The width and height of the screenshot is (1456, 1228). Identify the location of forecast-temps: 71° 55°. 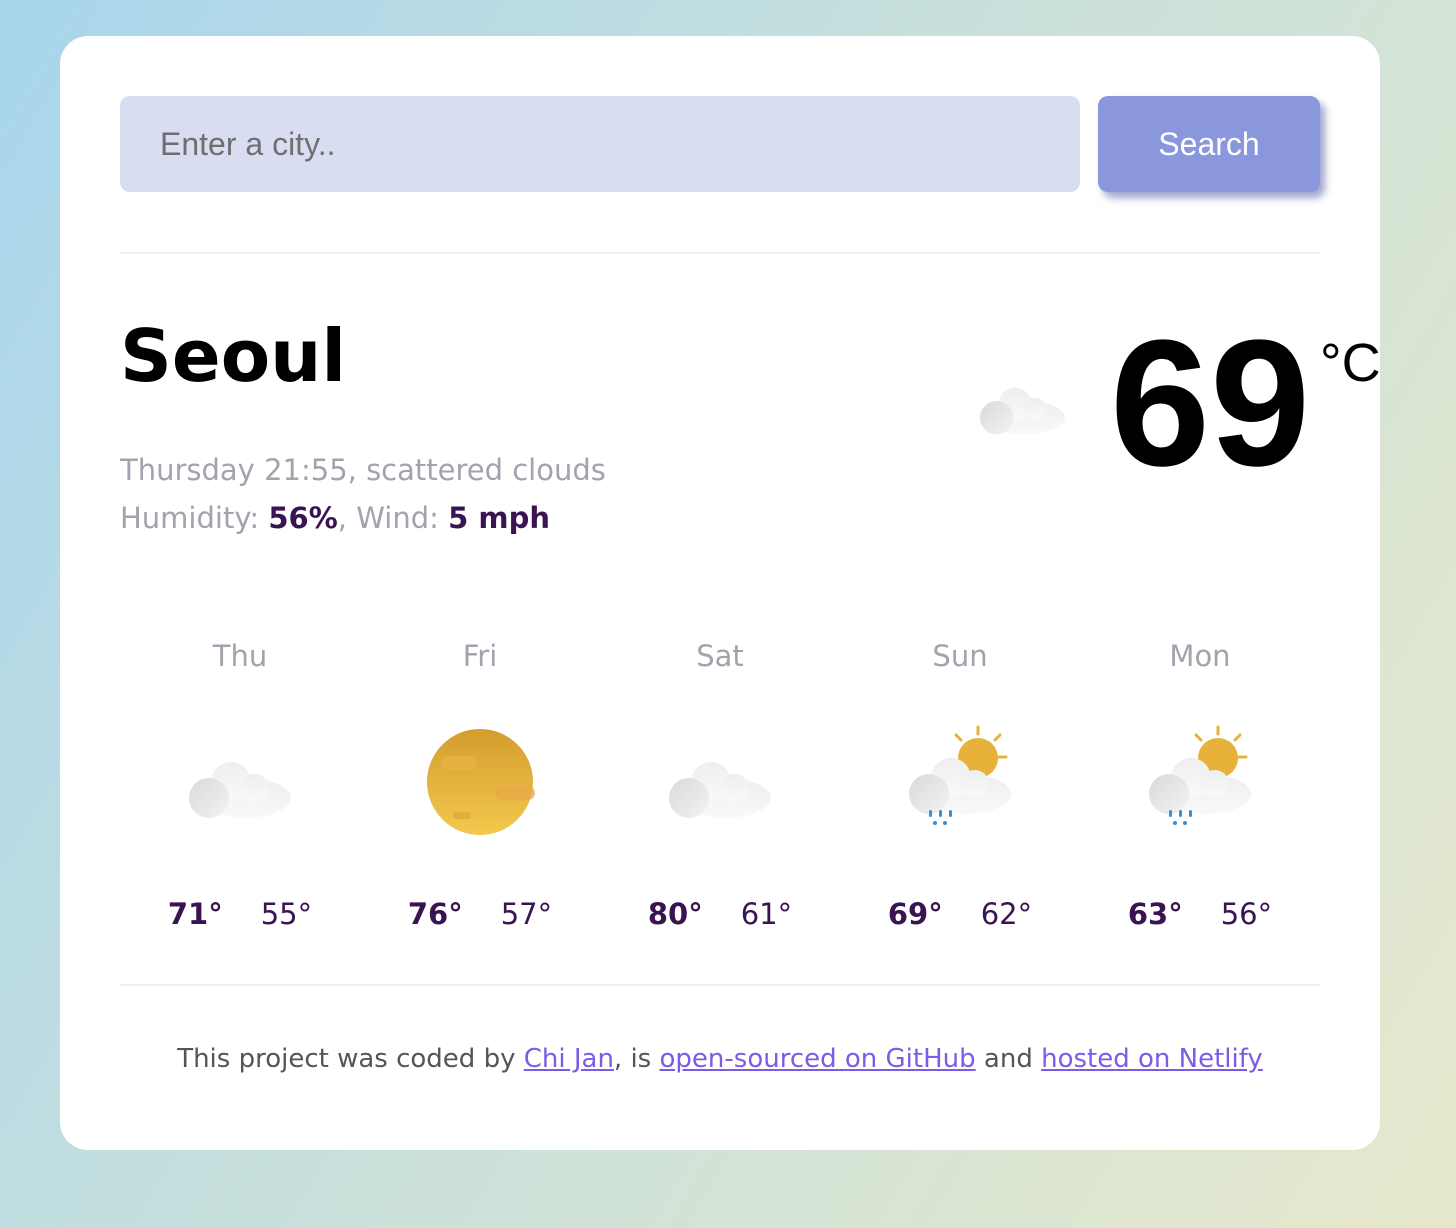
(240, 914).